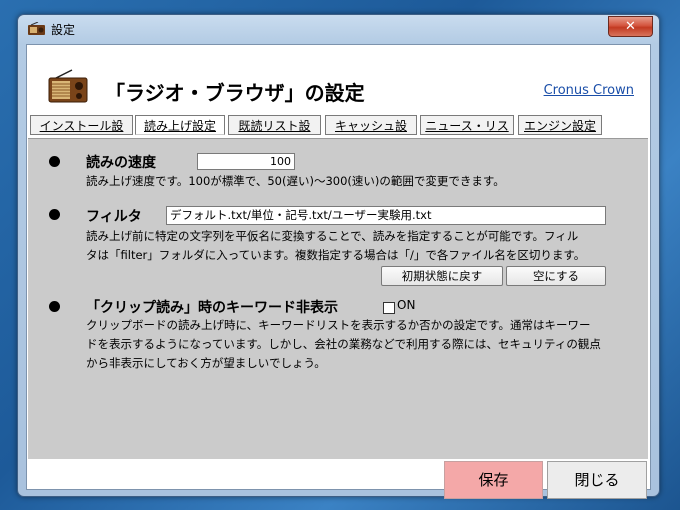  I want to click on tab-install: インストール設定, so click(81, 134).